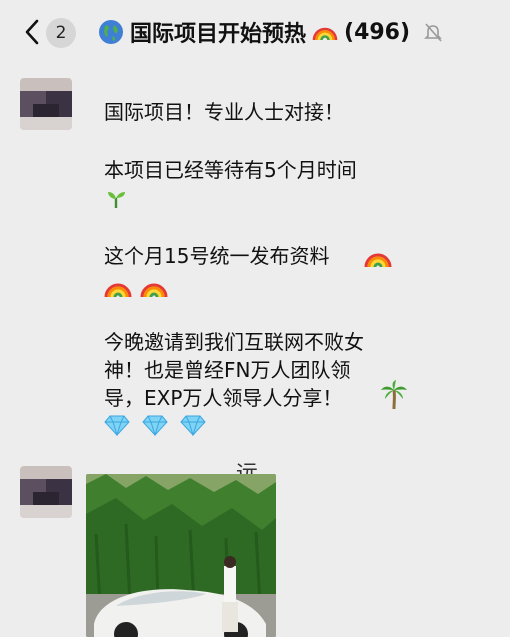 This screenshot has width=510, height=637. I want to click on image-message, so click(181, 555).